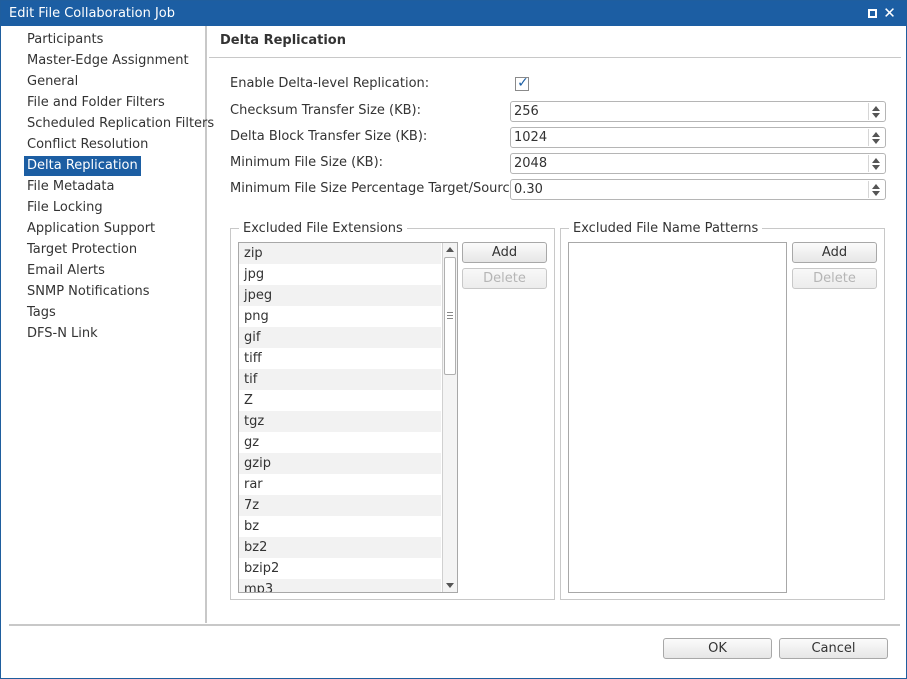 Image resolution: width=907 pixels, height=679 pixels. What do you see at coordinates (108, 61) in the screenshot?
I see `sidebar-item-master-edge-assignment: Master-Edge Assignment` at bounding box center [108, 61].